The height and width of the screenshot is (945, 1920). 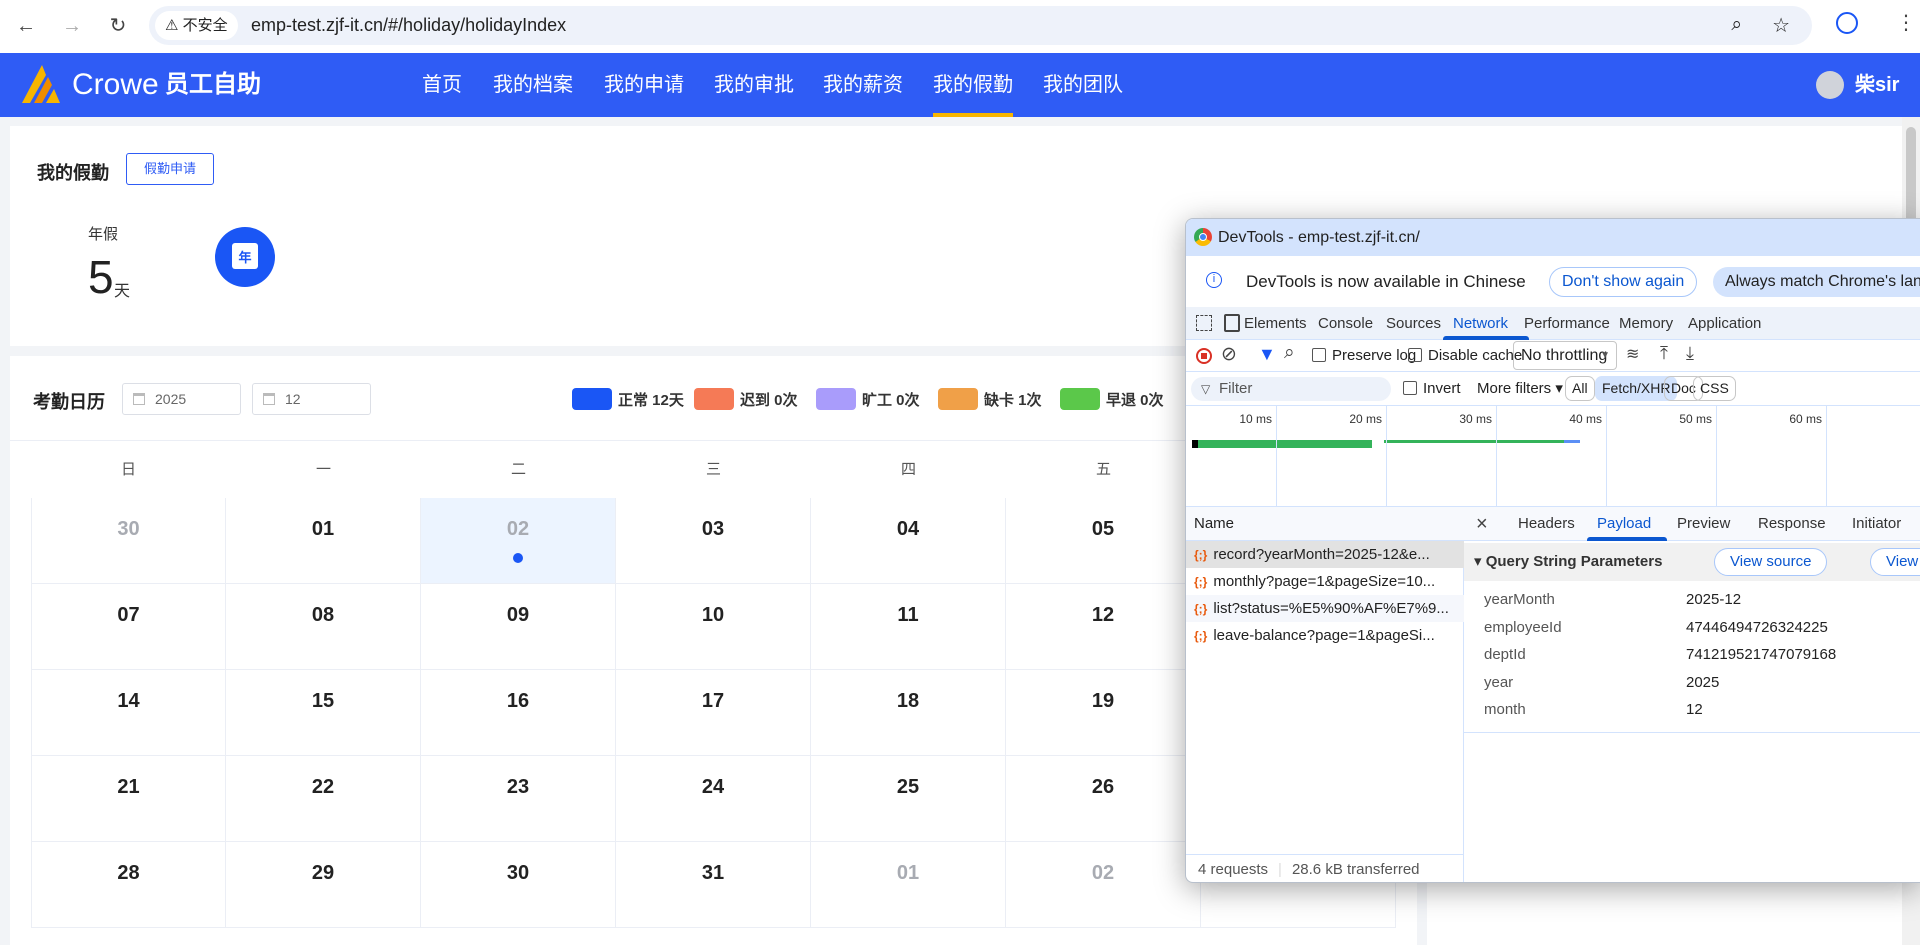 What do you see at coordinates (323, 799) in the screenshot?
I see `calendar-day: 22` at bounding box center [323, 799].